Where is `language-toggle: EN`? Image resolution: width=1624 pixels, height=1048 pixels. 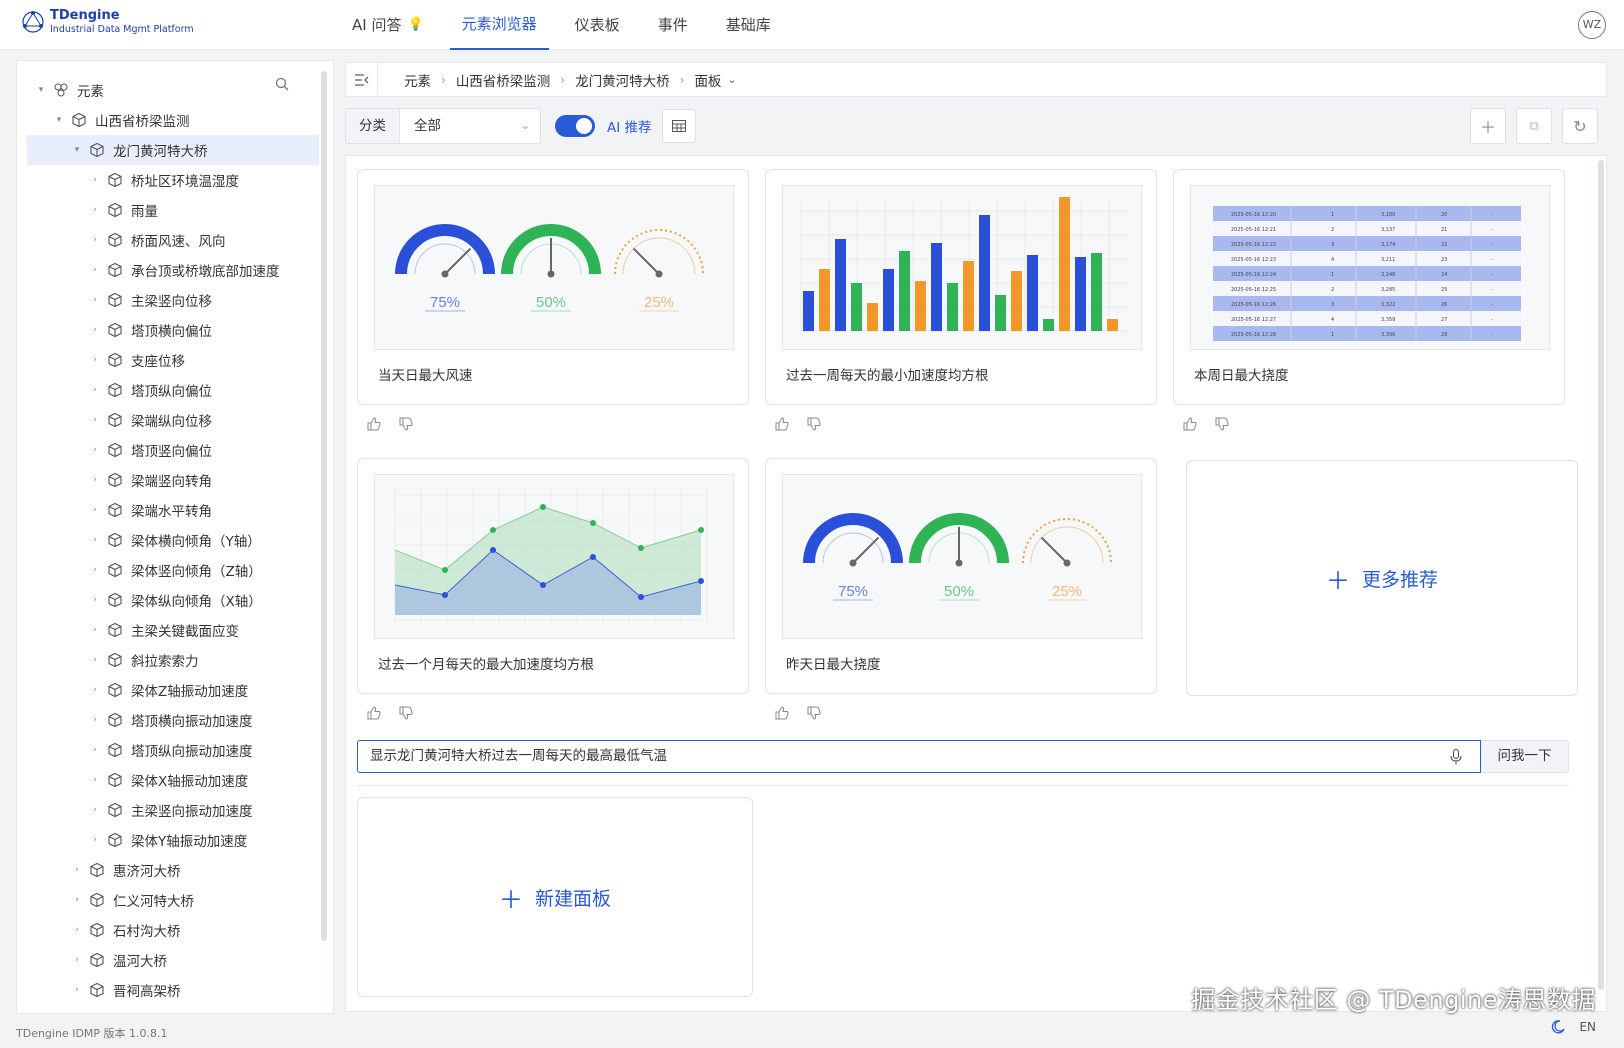 language-toggle: EN is located at coordinates (1587, 1027).